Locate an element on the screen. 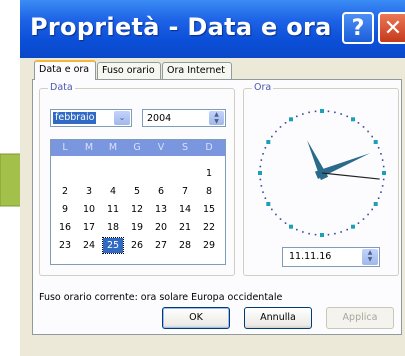 The image size is (405, 356). year-value: 2004 is located at coordinates (159, 118).